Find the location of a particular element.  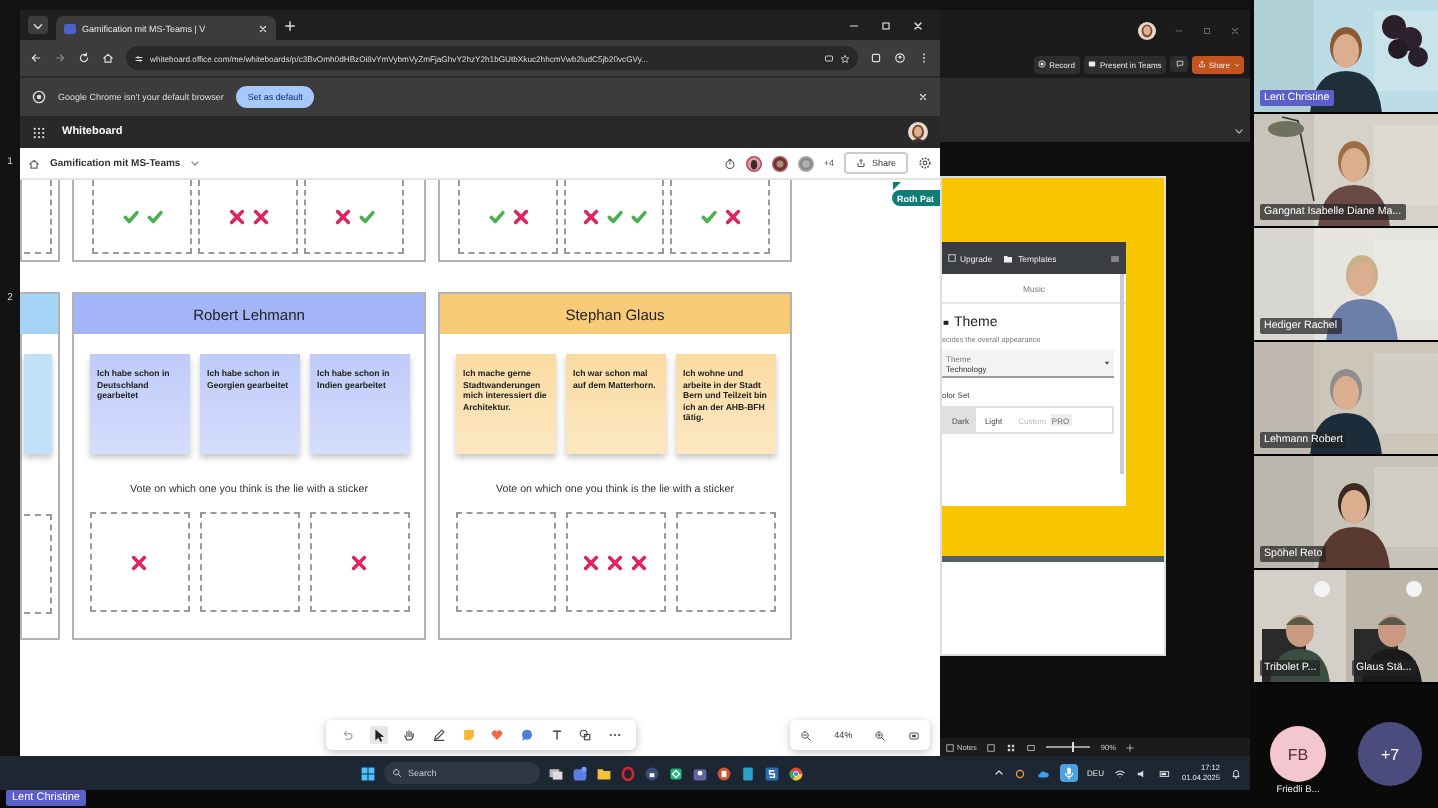

cloud-icon is located at coordinates (1042, 773).